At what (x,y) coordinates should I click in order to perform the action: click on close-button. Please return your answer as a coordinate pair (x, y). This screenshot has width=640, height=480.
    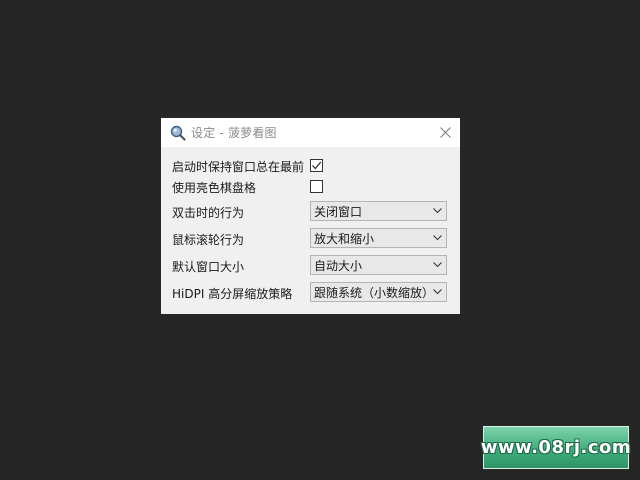
    Looking at the image, I should click on (445, 132).